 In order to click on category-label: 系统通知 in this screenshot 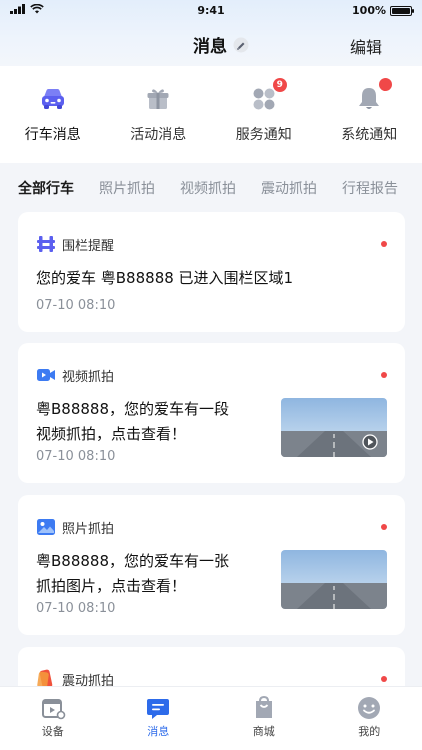, I will do `click(369, 135)`.